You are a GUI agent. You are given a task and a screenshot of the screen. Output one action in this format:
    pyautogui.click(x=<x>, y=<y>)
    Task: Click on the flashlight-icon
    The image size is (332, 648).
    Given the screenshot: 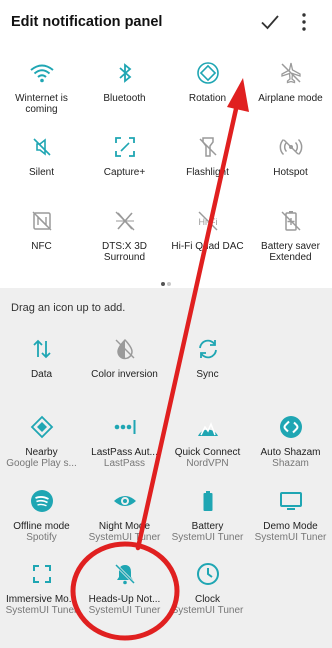 What is the action you would take?
    pyautogui.click(x=207, y=147)
    